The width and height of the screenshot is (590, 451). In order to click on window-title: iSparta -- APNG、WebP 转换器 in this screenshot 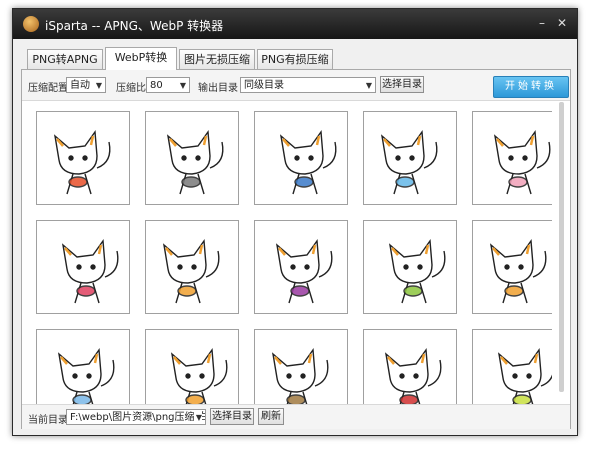, I will do `click(134, 26)`.